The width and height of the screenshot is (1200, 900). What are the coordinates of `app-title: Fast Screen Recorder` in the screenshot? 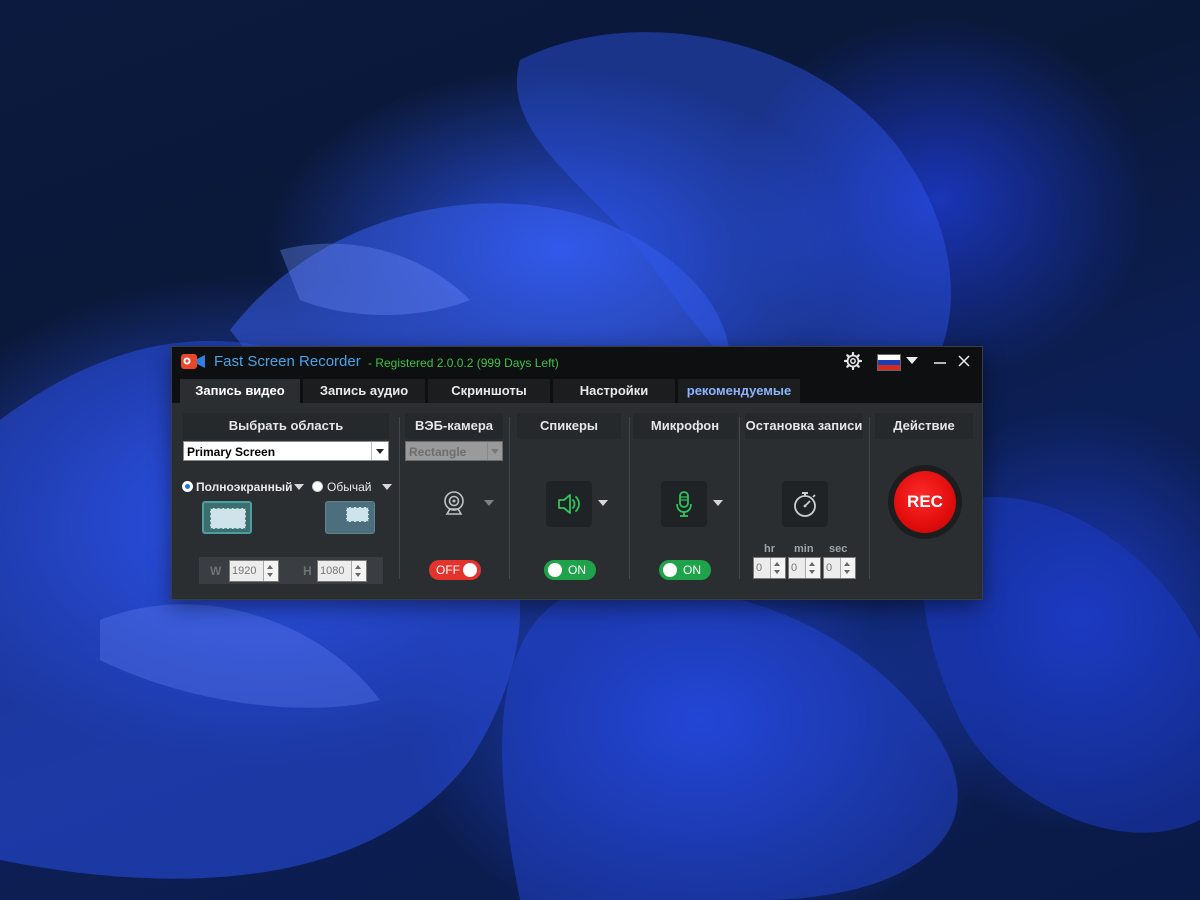 It's located at (287, 361).